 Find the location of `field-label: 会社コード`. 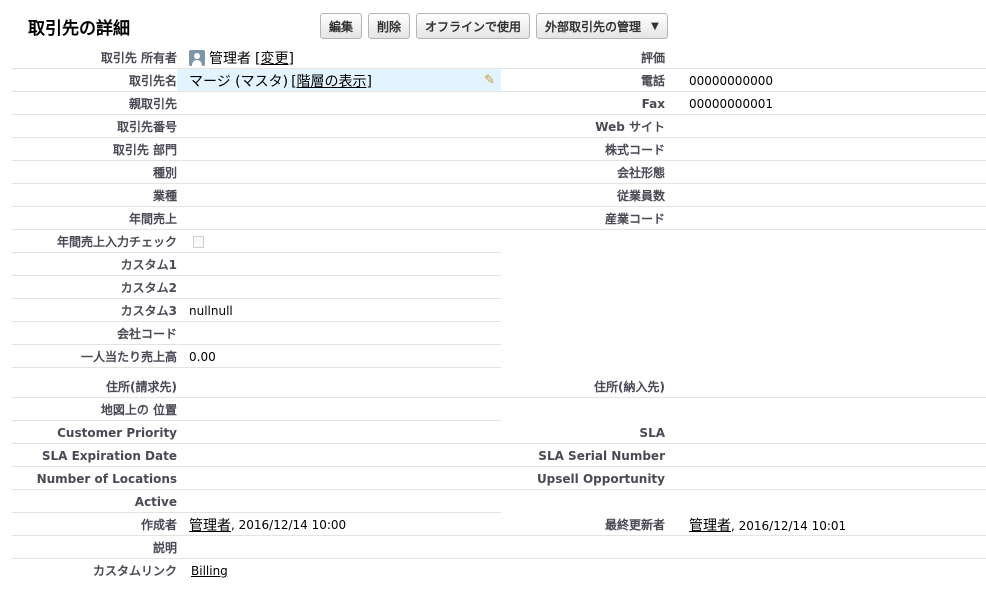

field-label: 会社コード is located at coordinates (146, 334).